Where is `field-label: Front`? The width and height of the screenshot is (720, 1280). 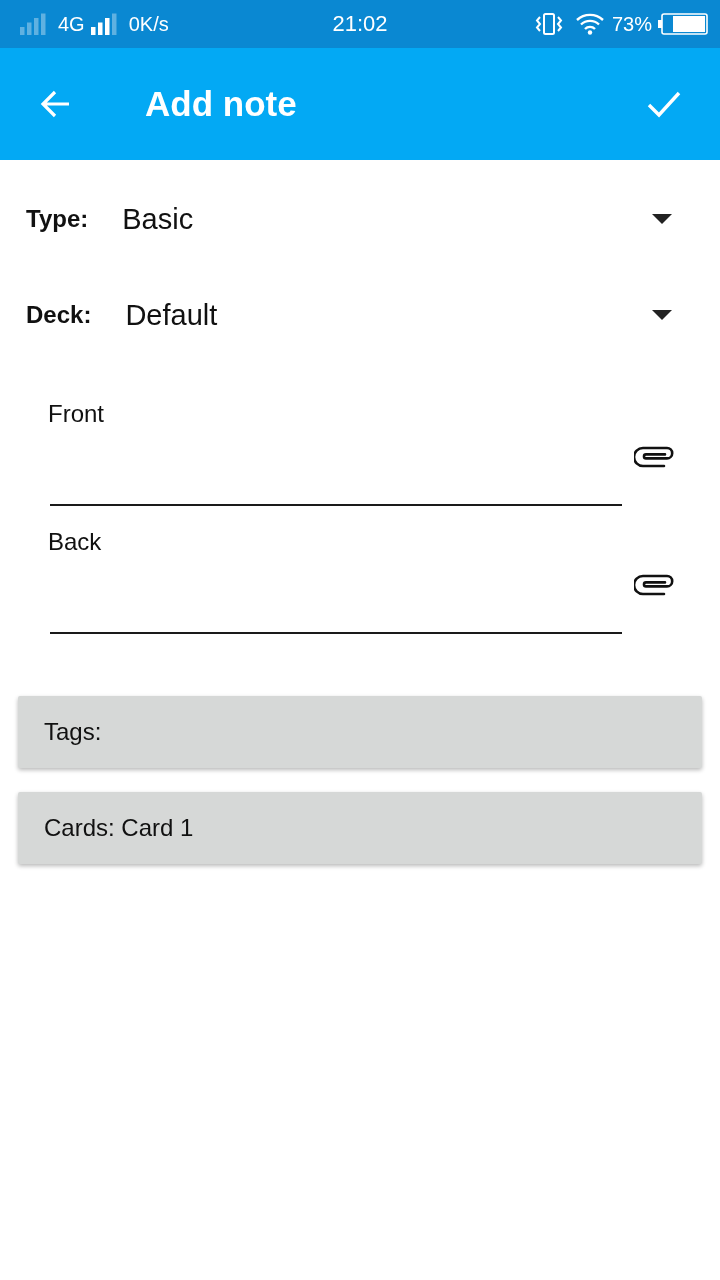
field-label: Front is located at coordinates (76, 414).